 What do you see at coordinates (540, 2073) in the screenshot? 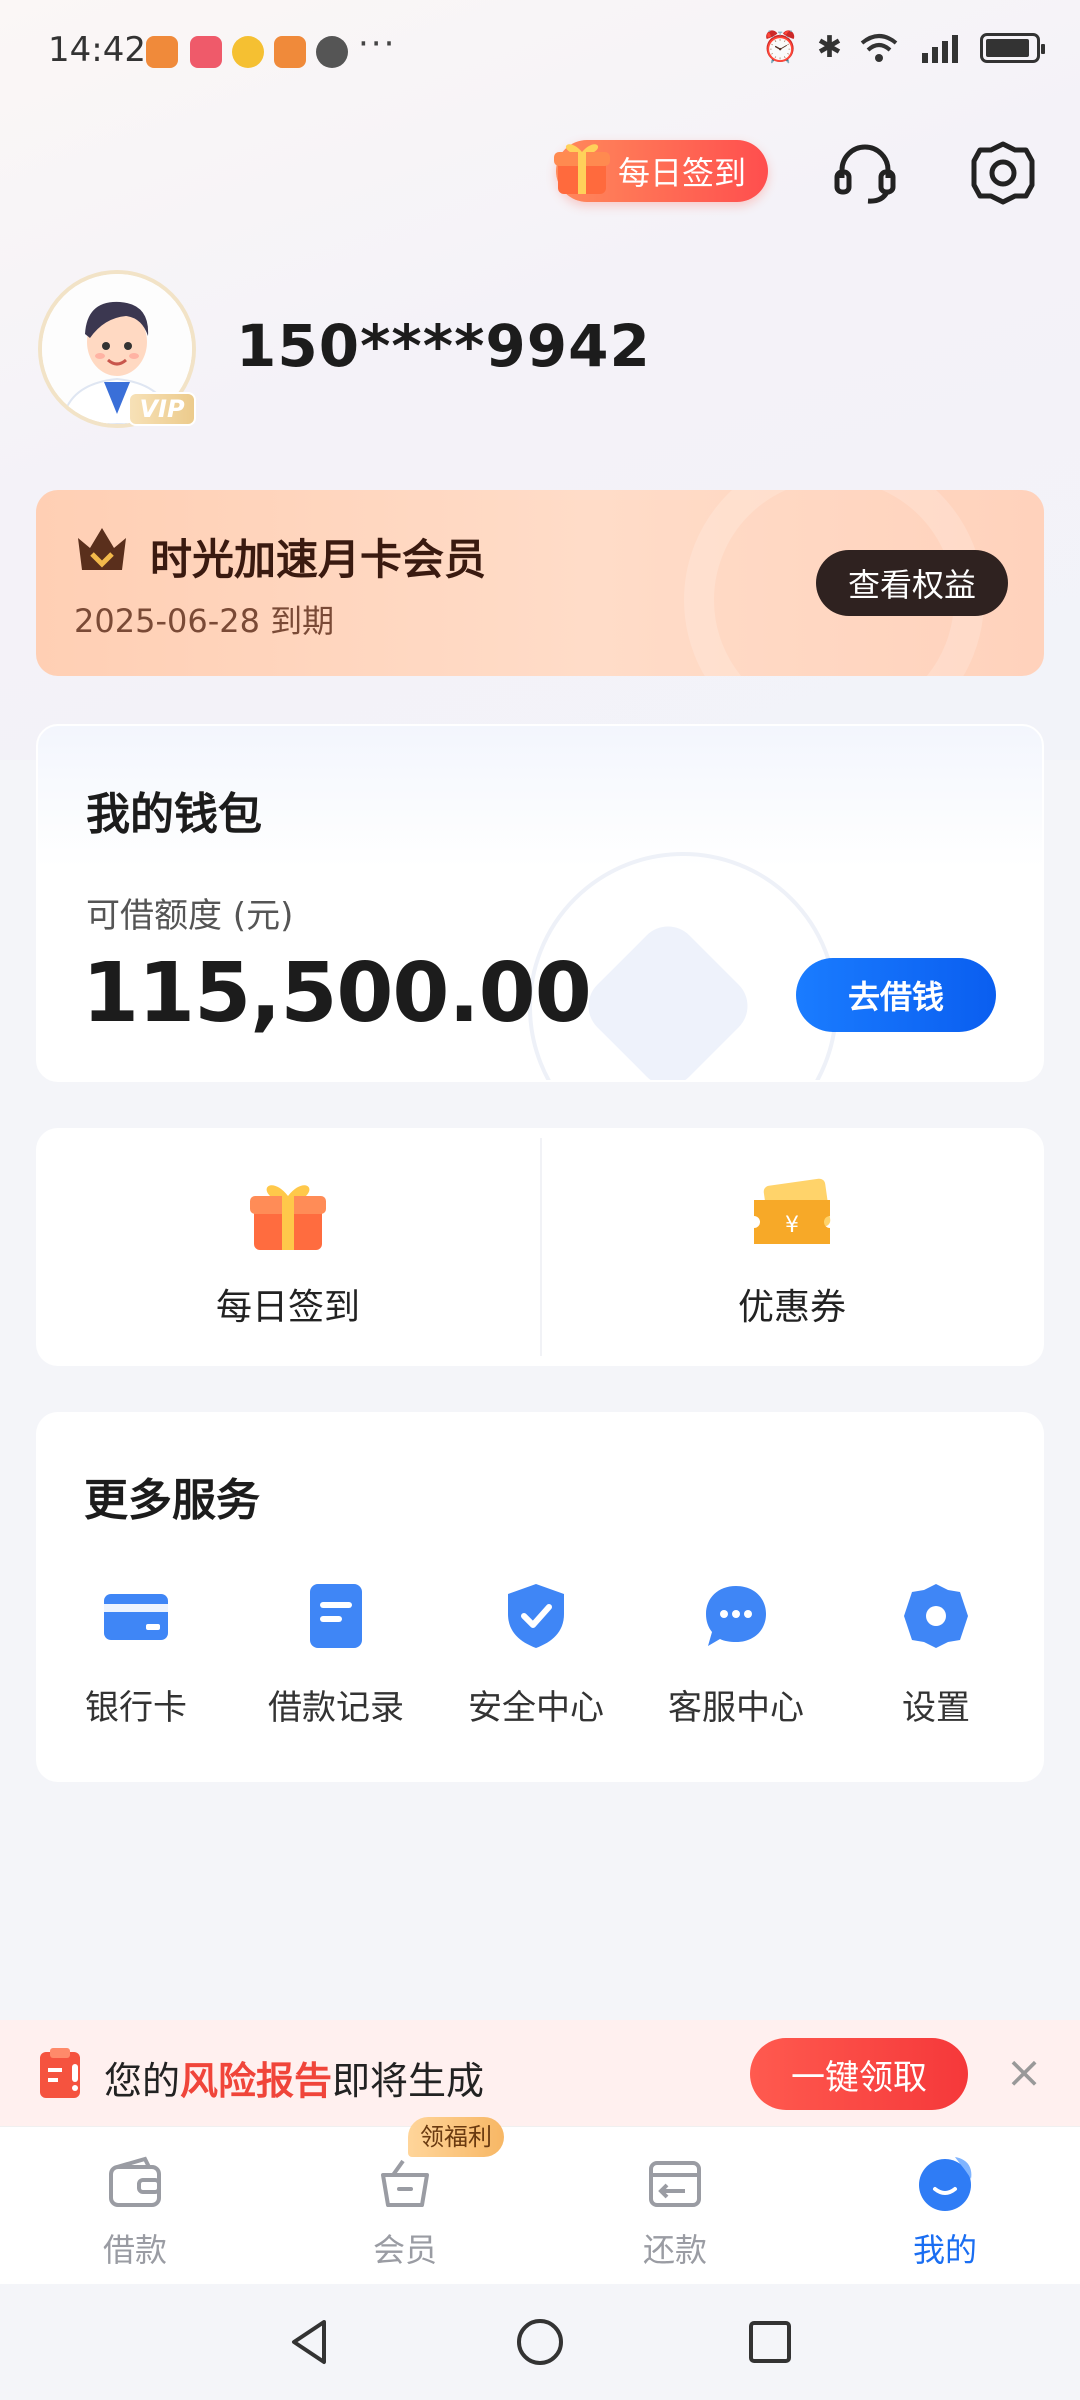
I see `risk-report-banner: 您的风险报告即将生成 一键领取 ×` at bounding box center [540, 2073].